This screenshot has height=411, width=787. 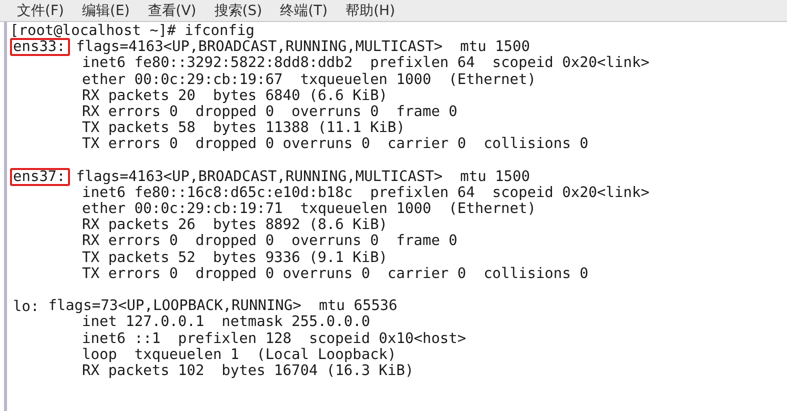 I want to click on terminal-line: inet6 fe80::16c8:d65c:e10d:b18c prefixlen 64 scopeid 0x20<link>, so click(x=366, y=193).